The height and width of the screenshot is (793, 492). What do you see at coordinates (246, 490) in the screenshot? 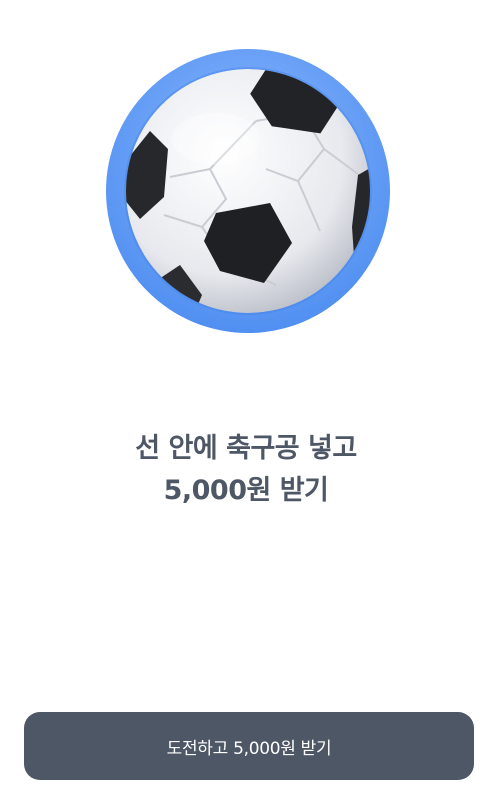
I see `headline-line-2: 5,000원 받기` at bounding box center [246, 490].